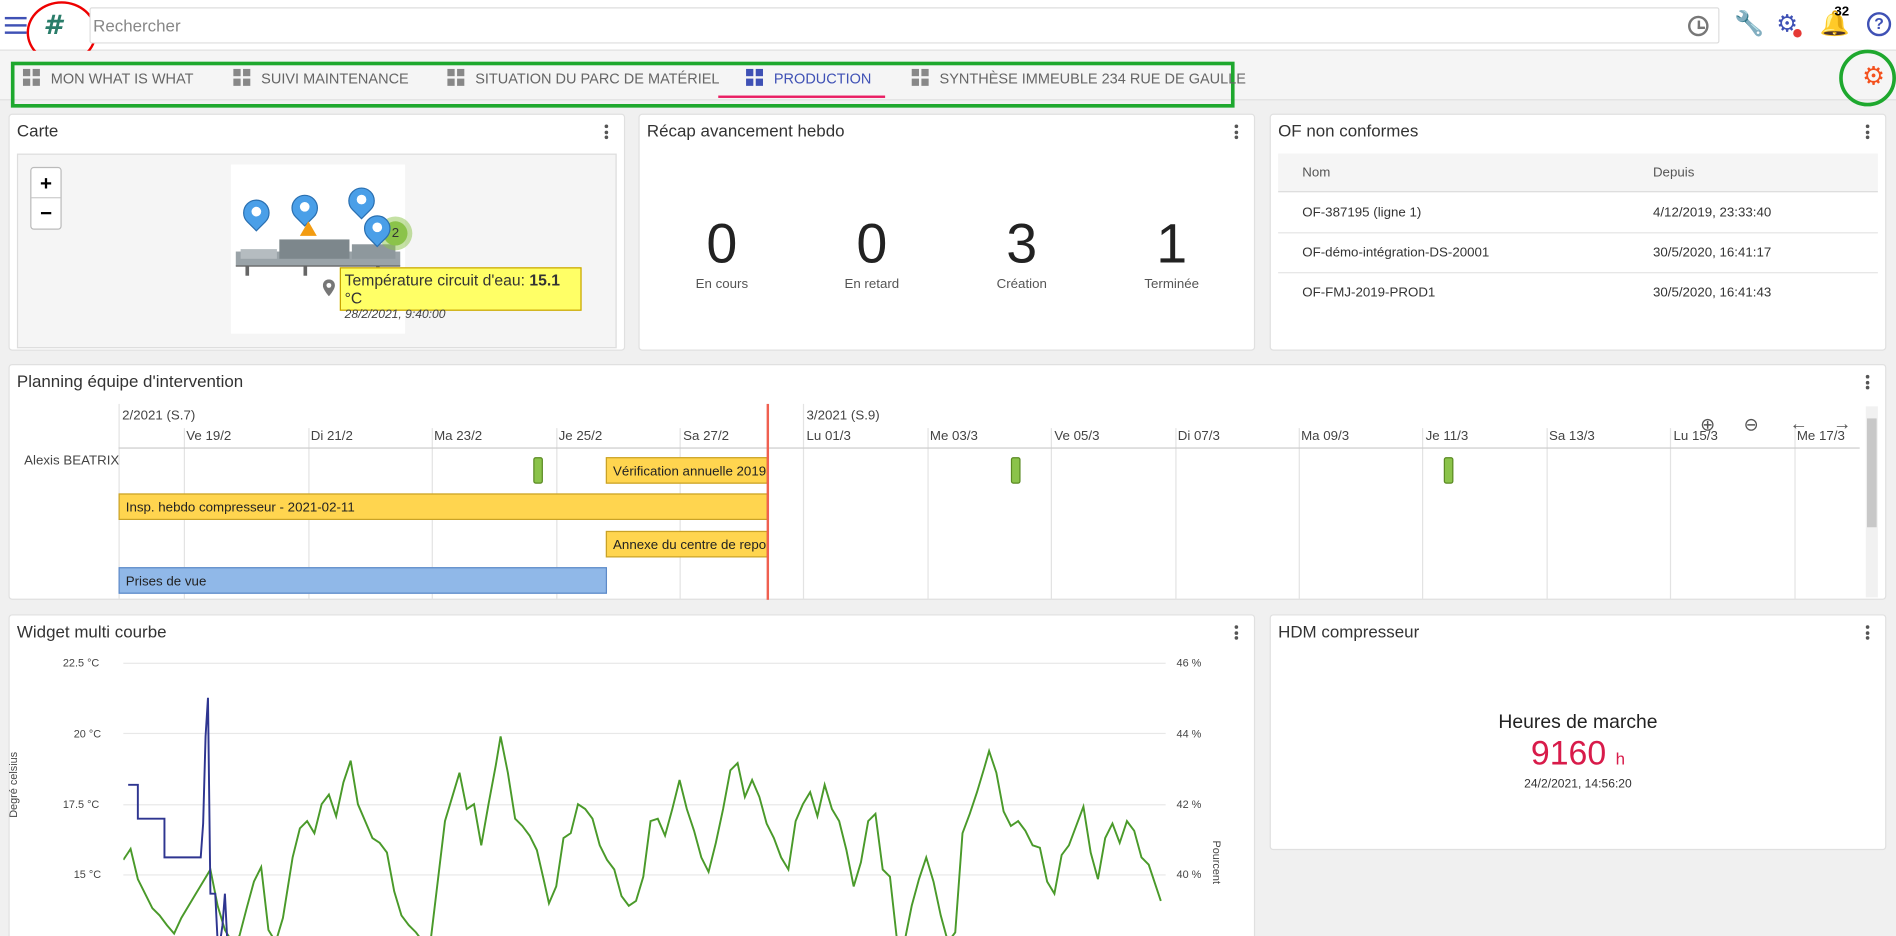 The height and width of the screenshot is (936, 1896). I want to click on help-icon: ?, so click(1879, 24).